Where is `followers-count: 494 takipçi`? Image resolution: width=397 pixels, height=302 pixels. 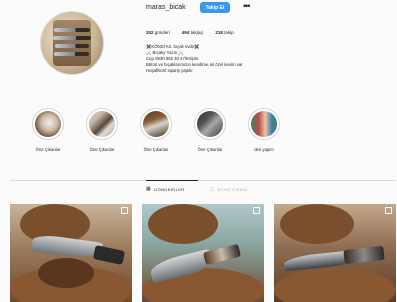
followers-count: 494 takipçi is located at coordinates (193, 32).